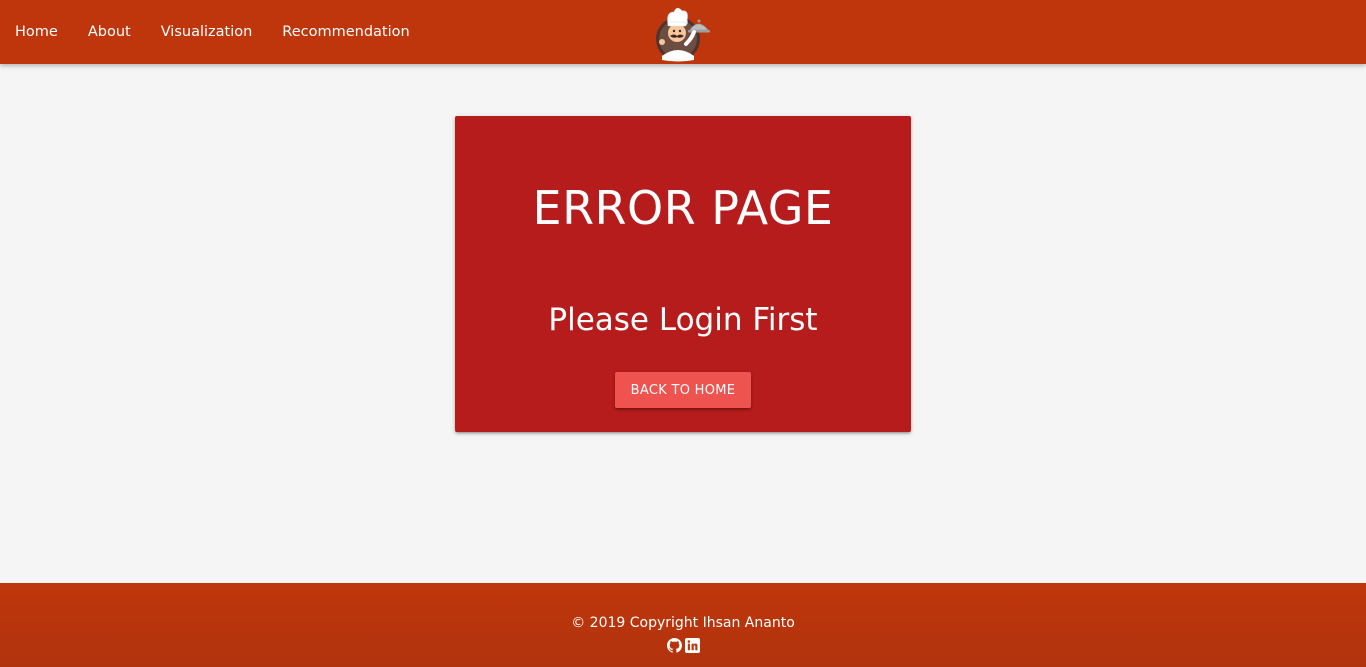  I want to click on nav-link-recommendation: Recommendation, so click(345, 32).